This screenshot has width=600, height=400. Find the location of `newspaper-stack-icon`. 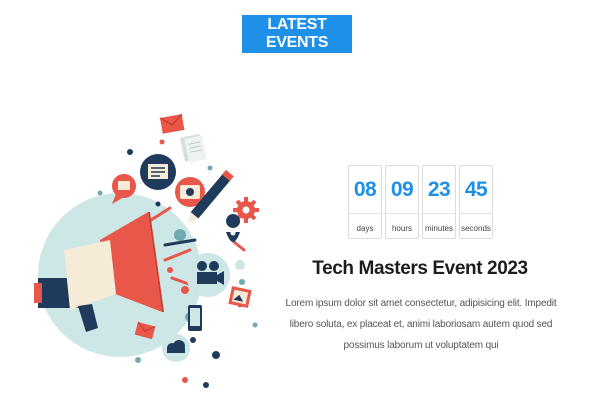

newspaper-stack-icon is located at coordinates (193, 148).